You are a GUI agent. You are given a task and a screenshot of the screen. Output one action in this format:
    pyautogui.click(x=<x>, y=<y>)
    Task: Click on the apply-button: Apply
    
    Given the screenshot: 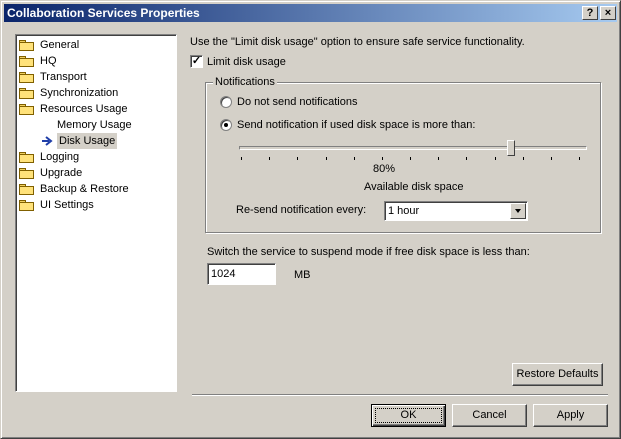 What is the action you would take?
    pyautogui.click(x=570, y=415)
    